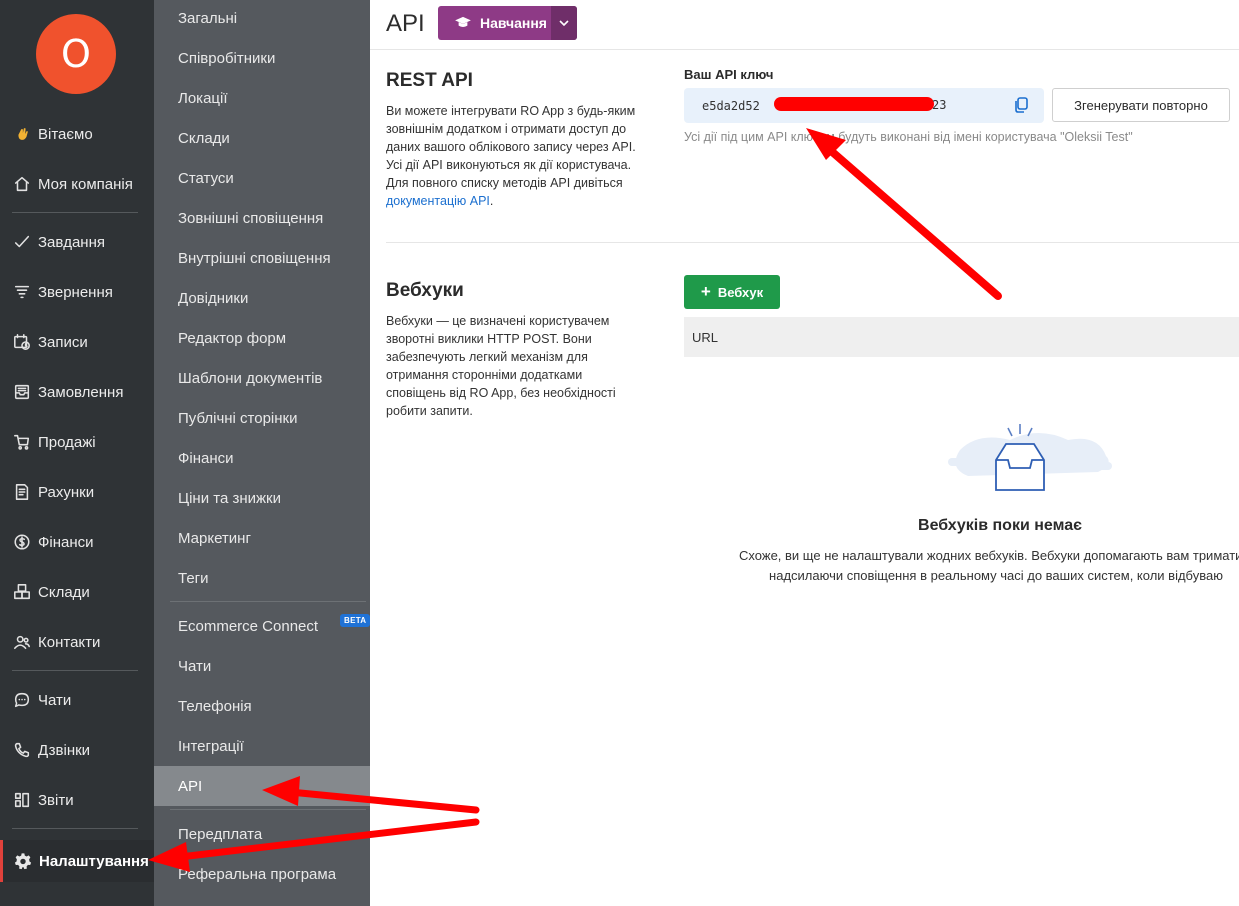 This screenshot has height=906, width=1239. What do you see at coordinates (854, 104) in the screenshot?
I see `redaction-mark` at bounding box center [854, 104].